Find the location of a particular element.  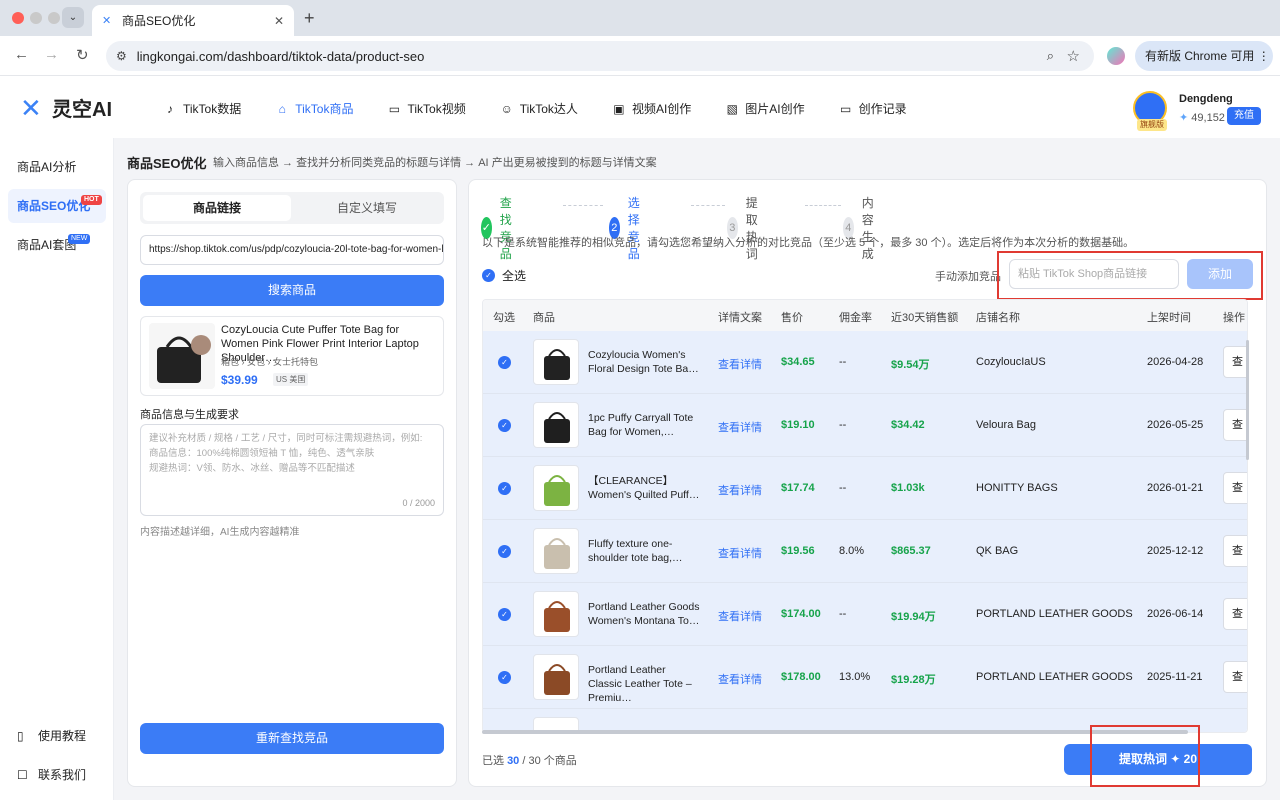

nav-tiktok-products: ⌂ TikTok商品 is located at coordinates (314, 108).